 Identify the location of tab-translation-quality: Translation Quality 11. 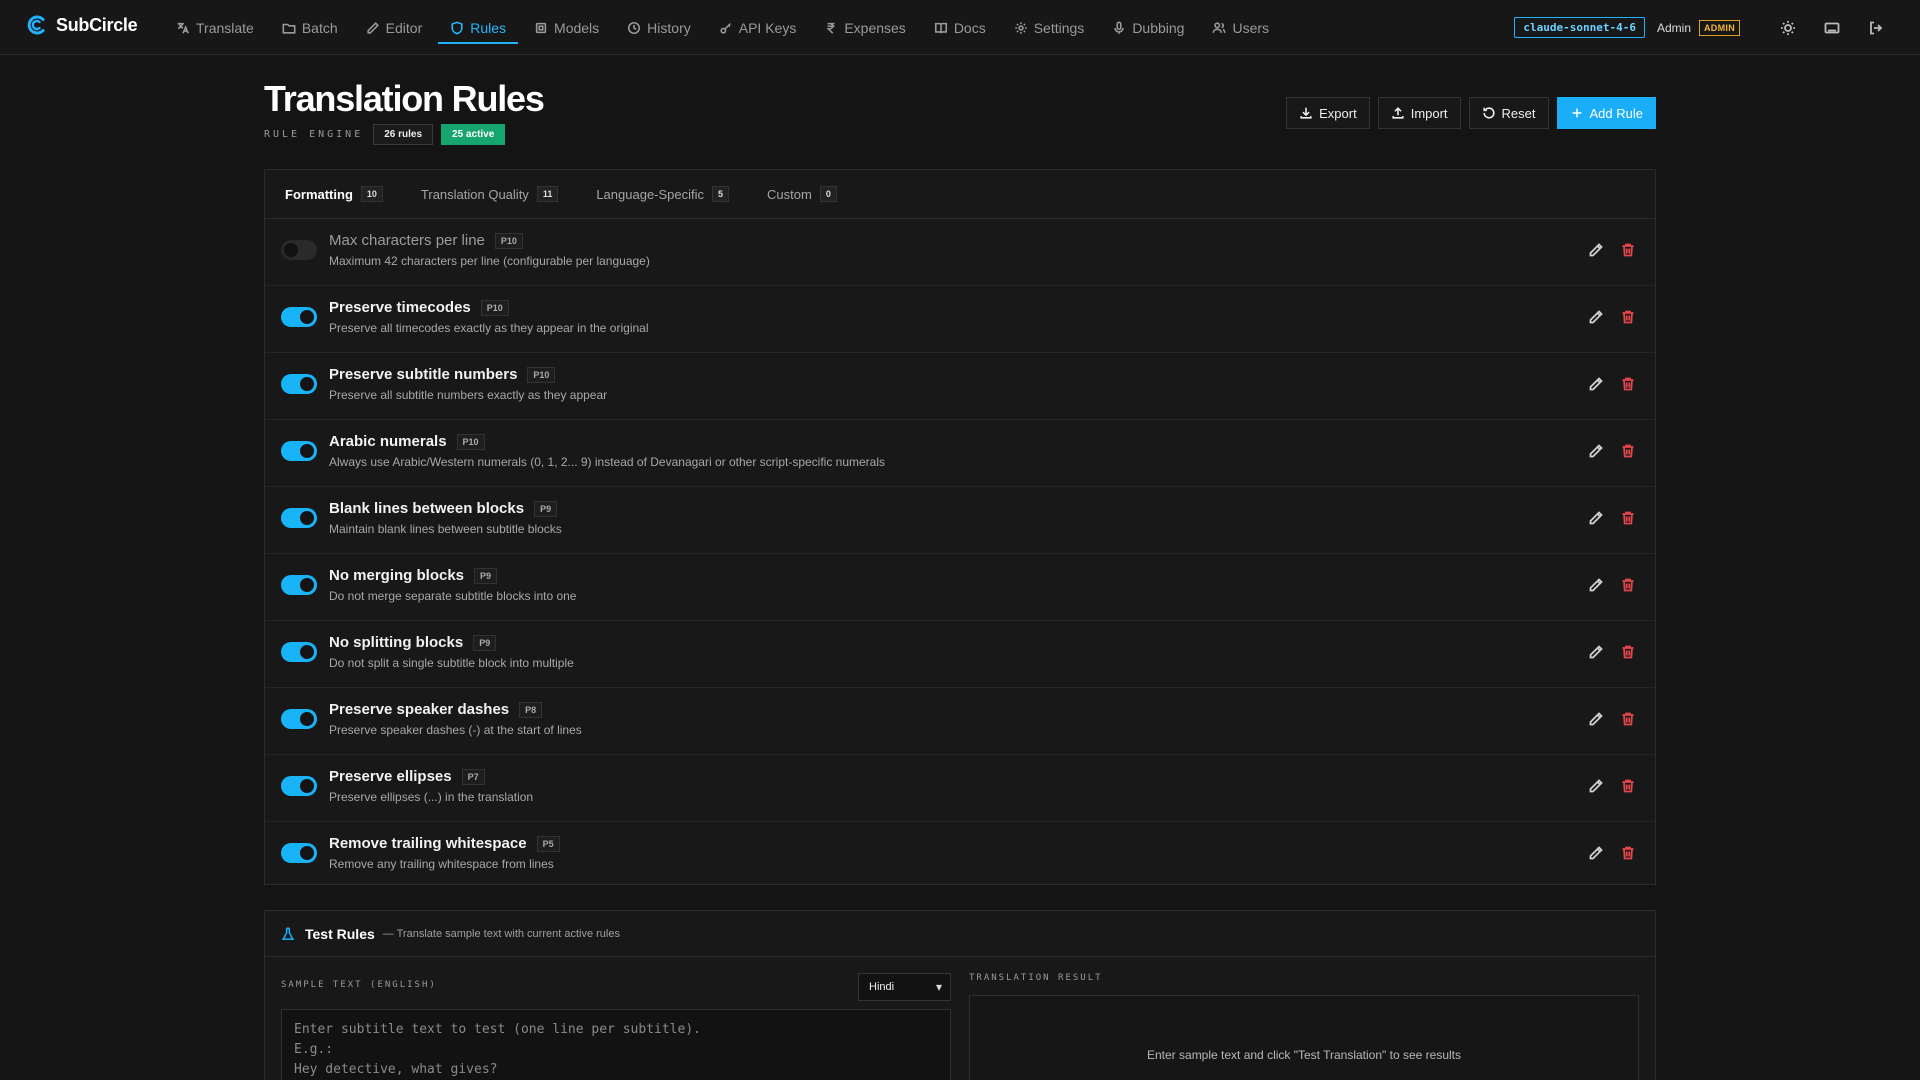
(490, 194).